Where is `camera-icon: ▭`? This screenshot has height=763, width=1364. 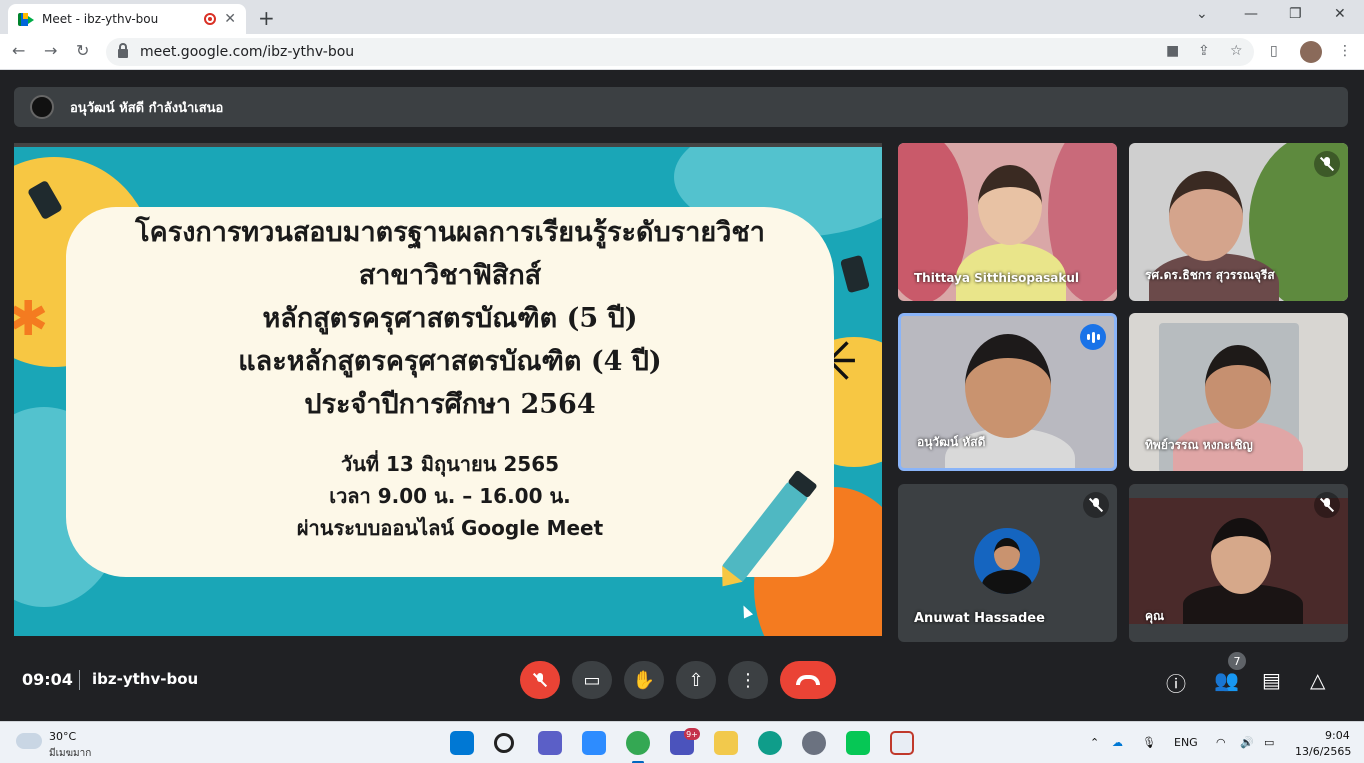
camera-icon: ▭ is located at coordinates (592, 680).